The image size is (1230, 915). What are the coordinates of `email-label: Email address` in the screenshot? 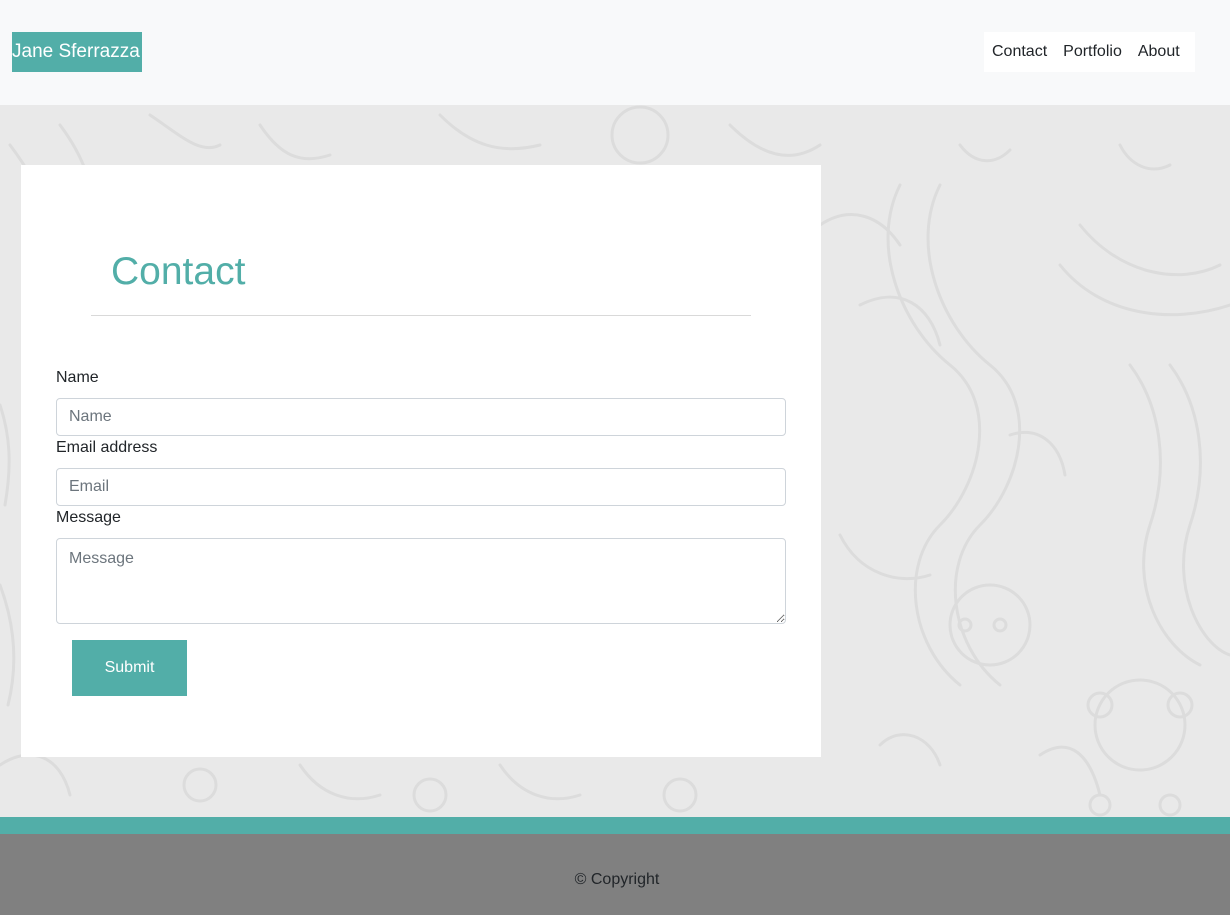 It's located at (107, 447).